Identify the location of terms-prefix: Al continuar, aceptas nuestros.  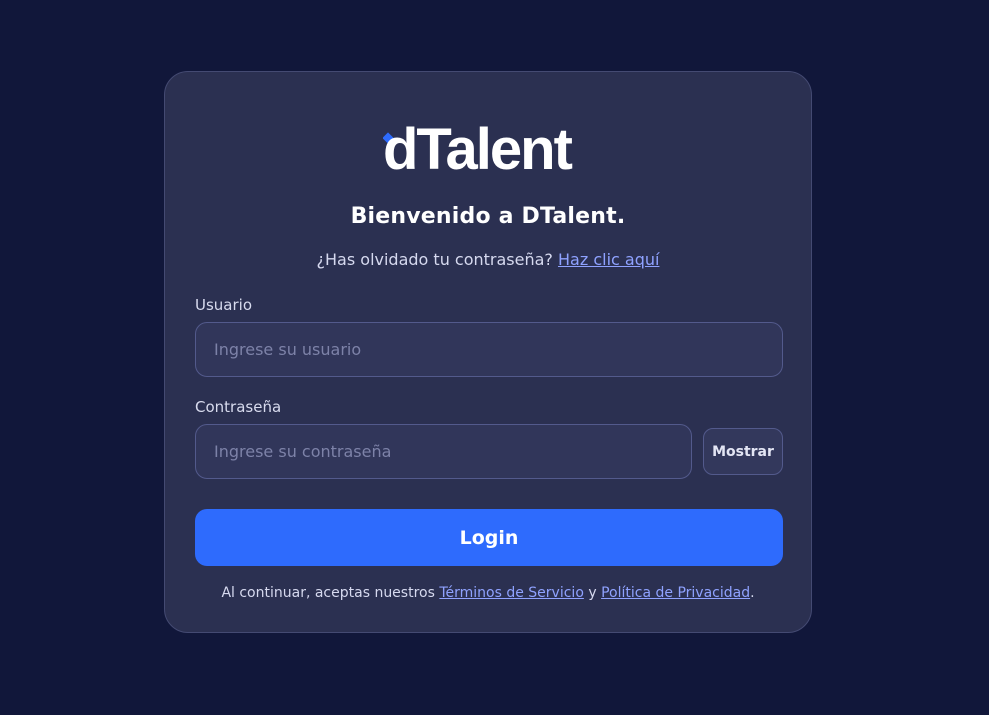
(328, 593).